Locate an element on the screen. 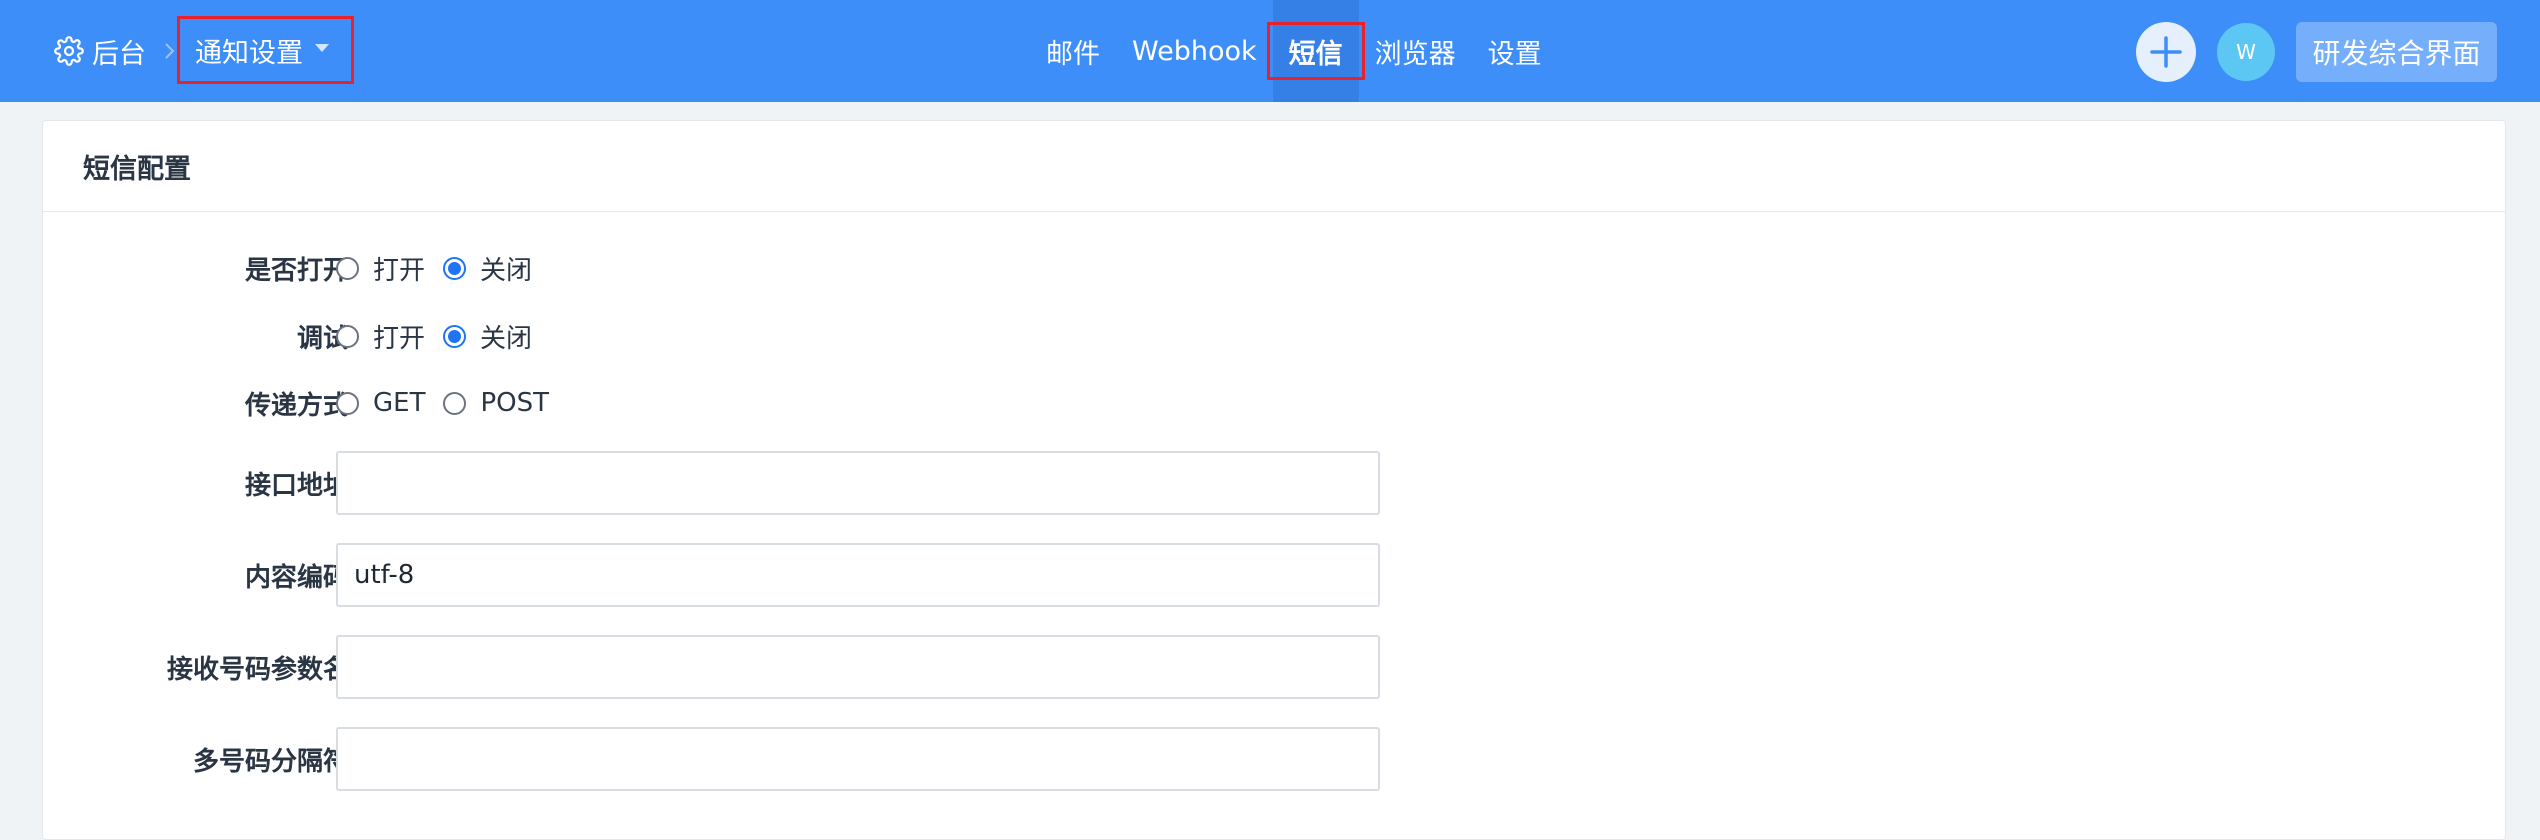  method-label: 传递方式 is located at coordinates (296, 405).